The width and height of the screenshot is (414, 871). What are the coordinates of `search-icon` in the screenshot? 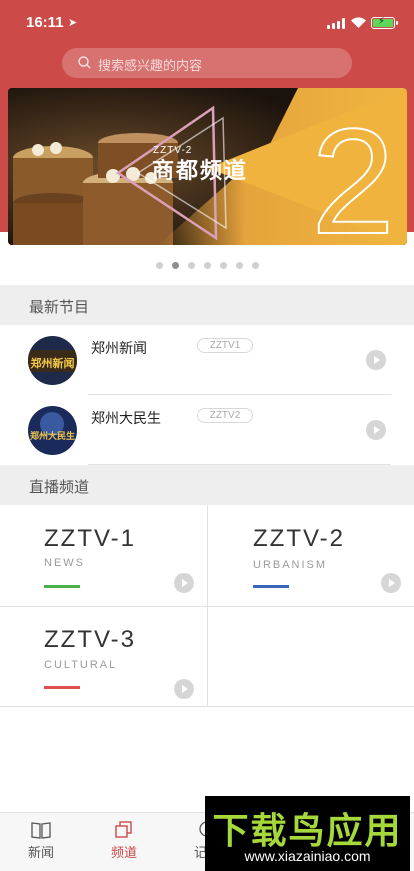 It's located at (84, 62).